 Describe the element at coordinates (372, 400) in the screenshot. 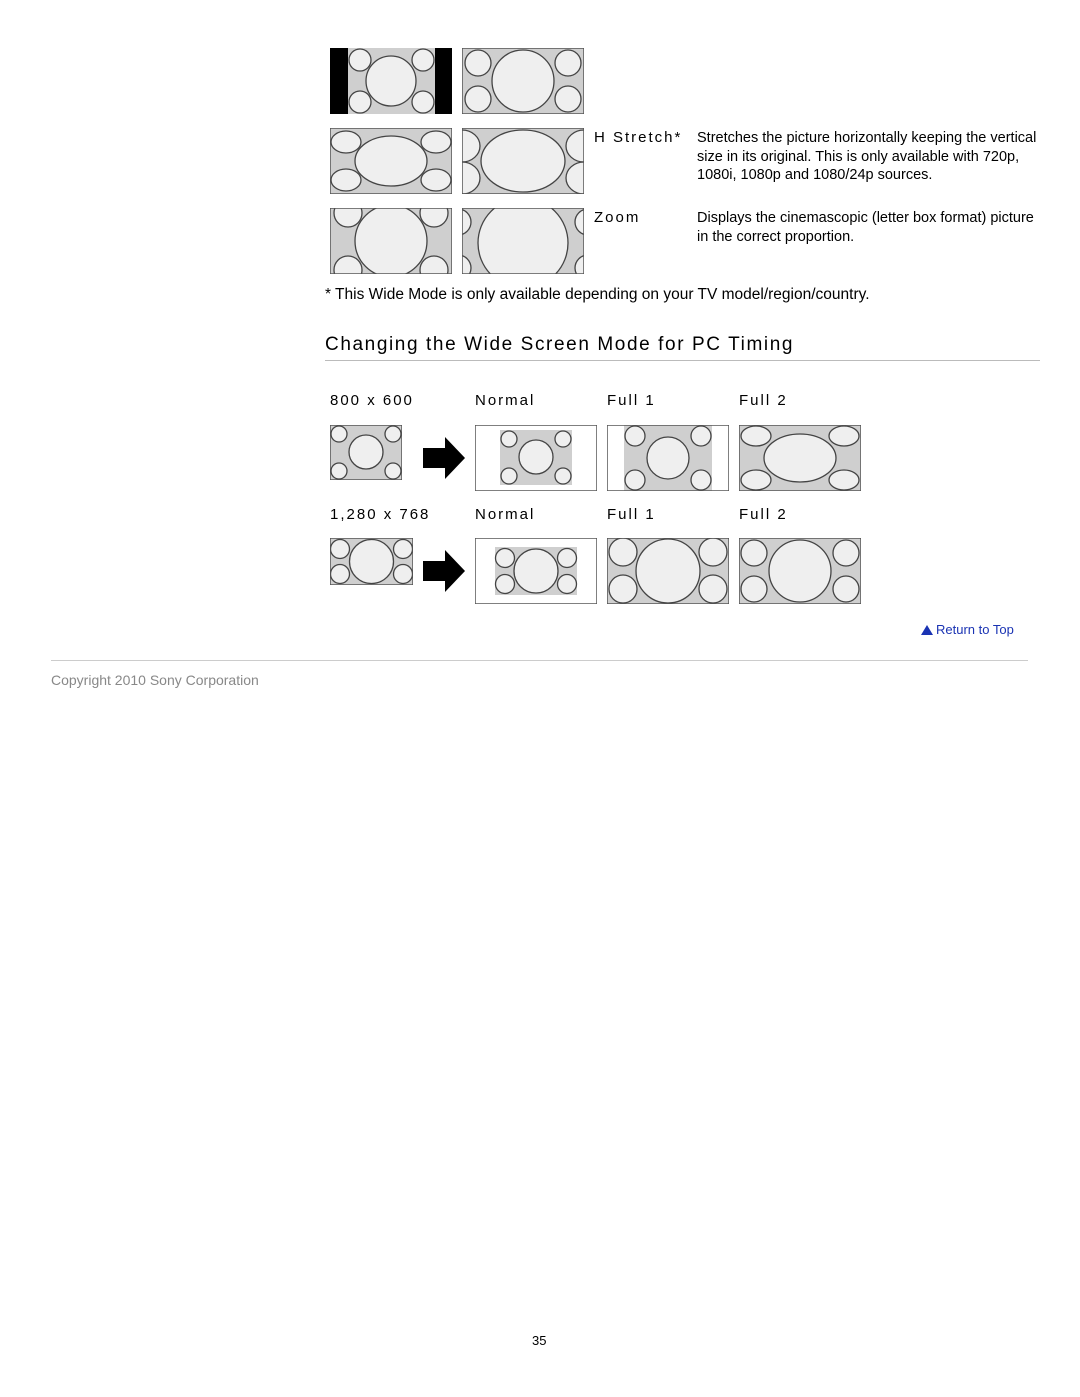

I see `resolution-label: 800 x 600` at that location.